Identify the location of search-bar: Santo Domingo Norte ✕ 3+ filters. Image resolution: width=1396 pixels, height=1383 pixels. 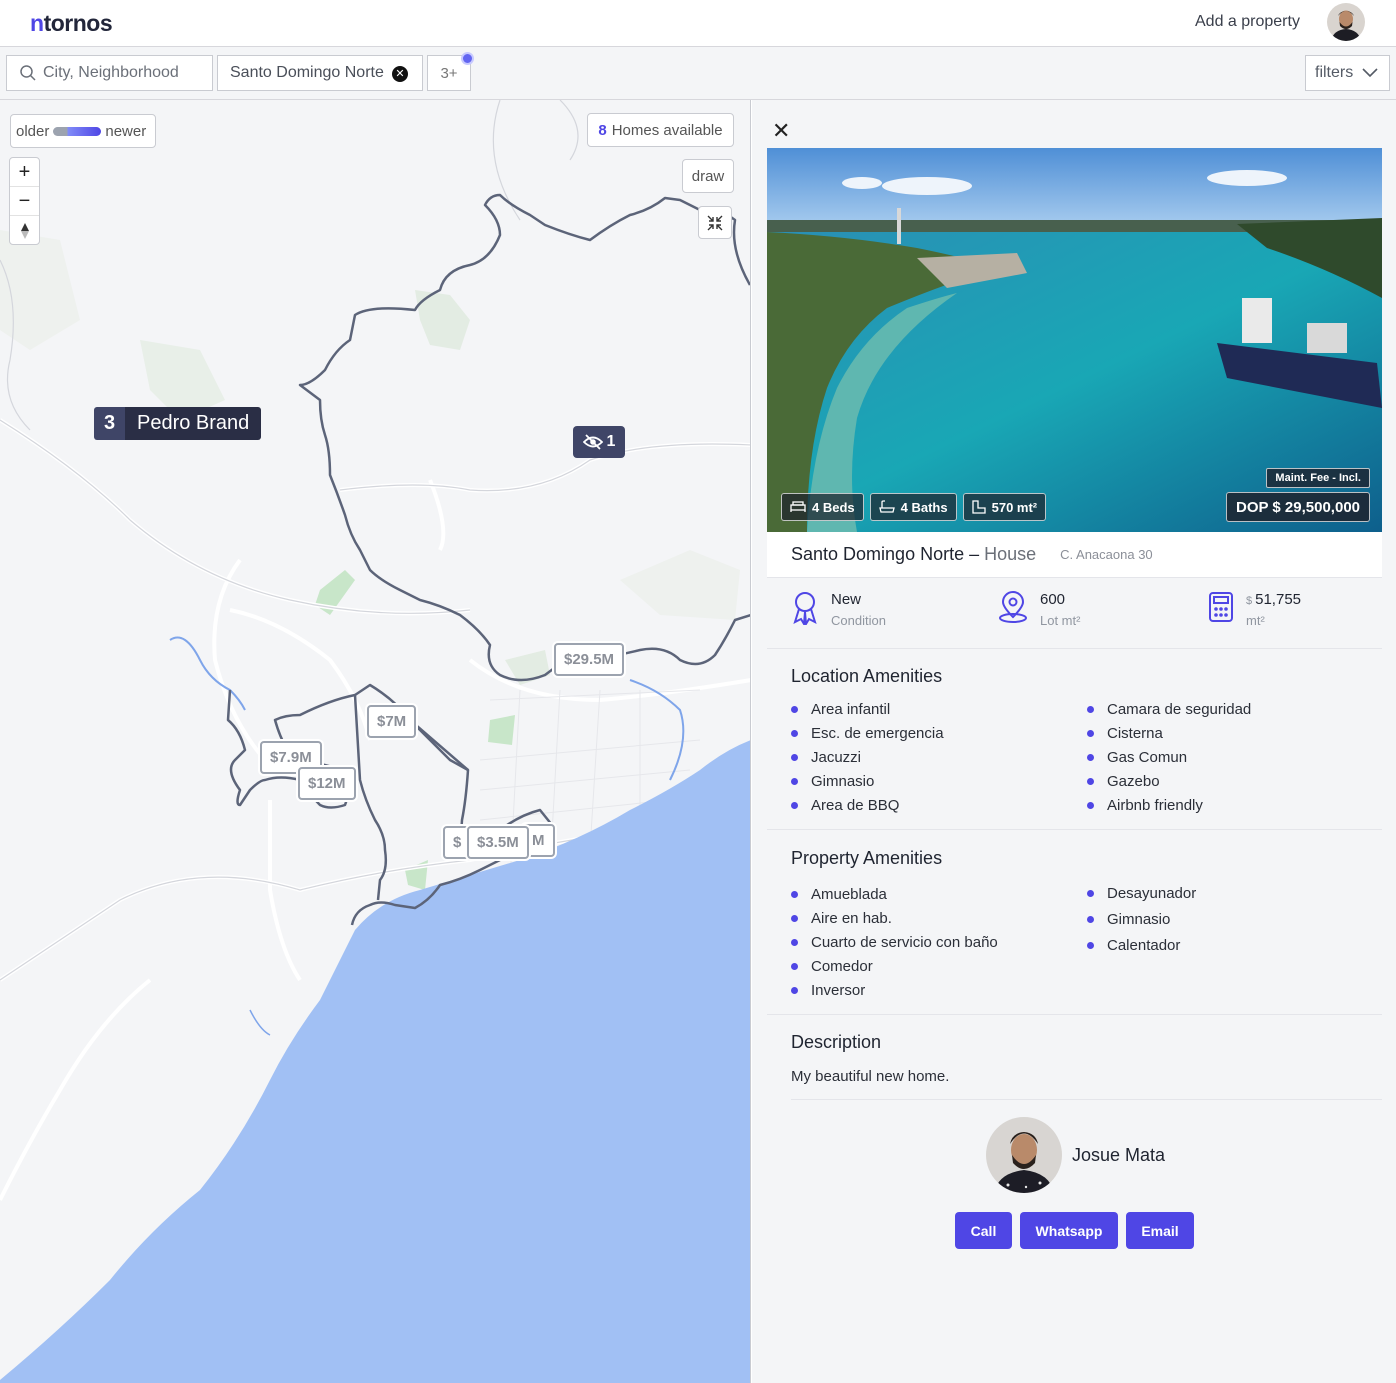
(698, 73).